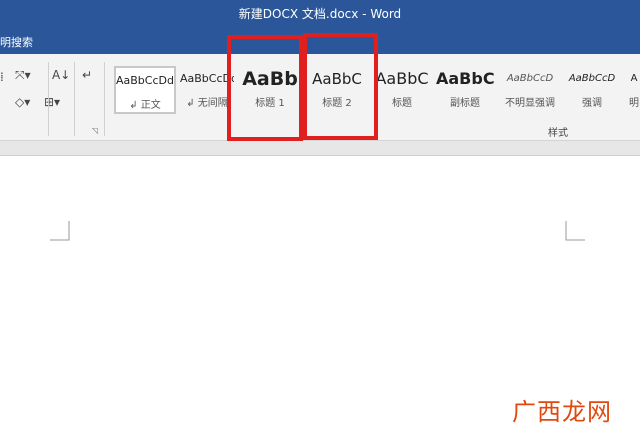  I want to click on sort-icon: A↓, so click(61, 75).